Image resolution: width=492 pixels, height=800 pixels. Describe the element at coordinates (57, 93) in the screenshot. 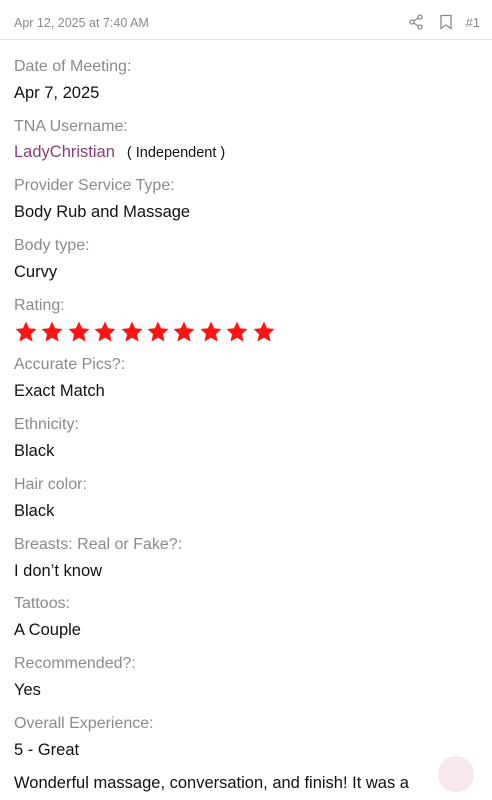

I see `field-value: Apr 7, 2025` at that location.